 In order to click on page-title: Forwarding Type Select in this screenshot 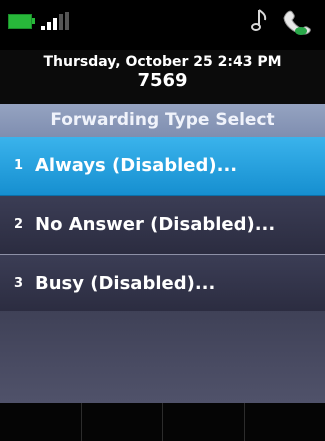, I will do `click(162, 120)`.